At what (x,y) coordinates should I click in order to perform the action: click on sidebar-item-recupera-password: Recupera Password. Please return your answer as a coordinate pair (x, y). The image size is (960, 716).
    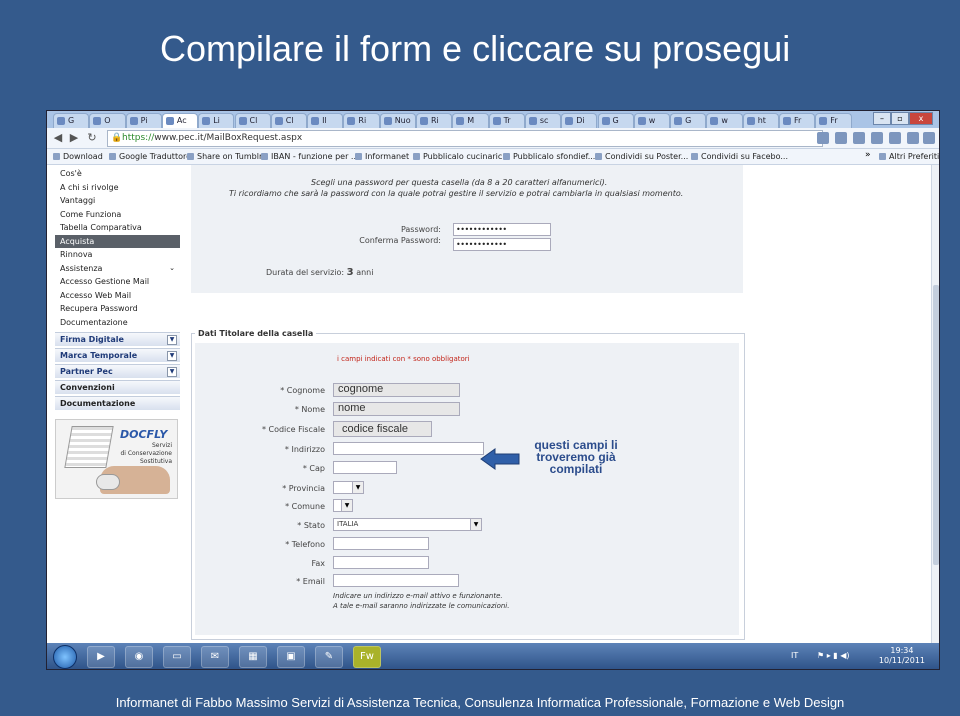
    Looking at the image, I should click on (117, 308).